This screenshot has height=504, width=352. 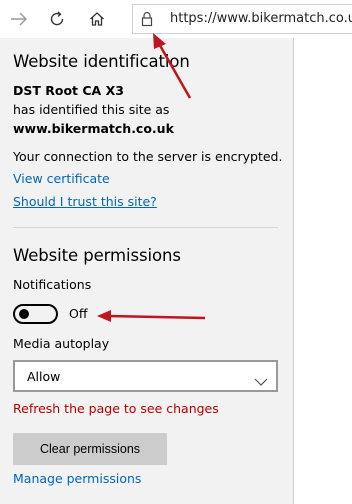 What do you see at coordinates (85, 201) in the screenshot?
I see `trust-site-link: Should I trust this site?` at bounding box center [85, 201].